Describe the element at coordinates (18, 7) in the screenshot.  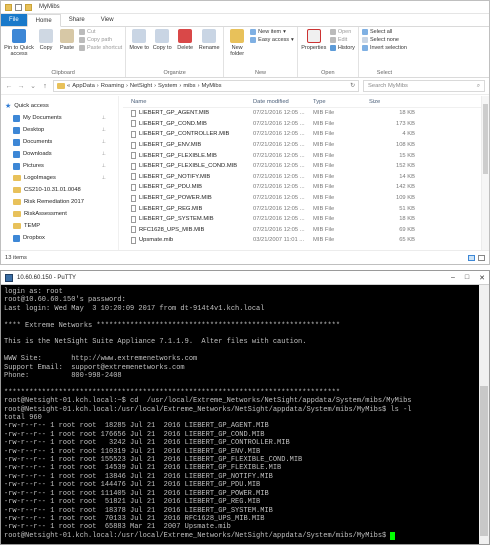
I see `properties-quick-icon` at that location.